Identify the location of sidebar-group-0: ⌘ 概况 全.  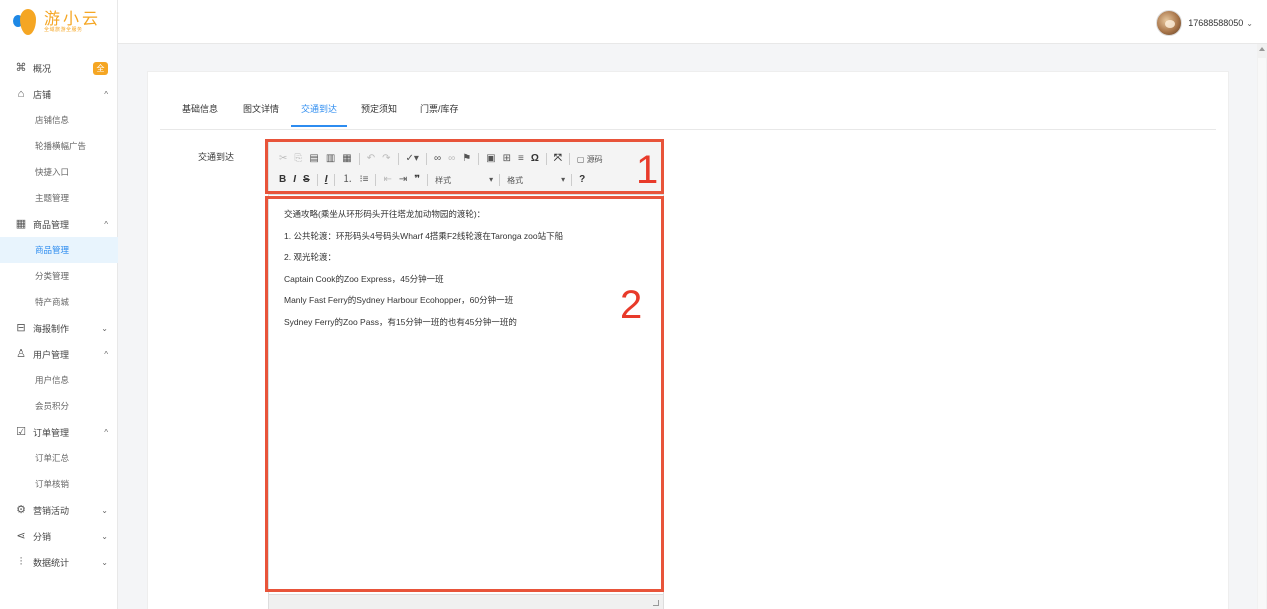
(59, 68).